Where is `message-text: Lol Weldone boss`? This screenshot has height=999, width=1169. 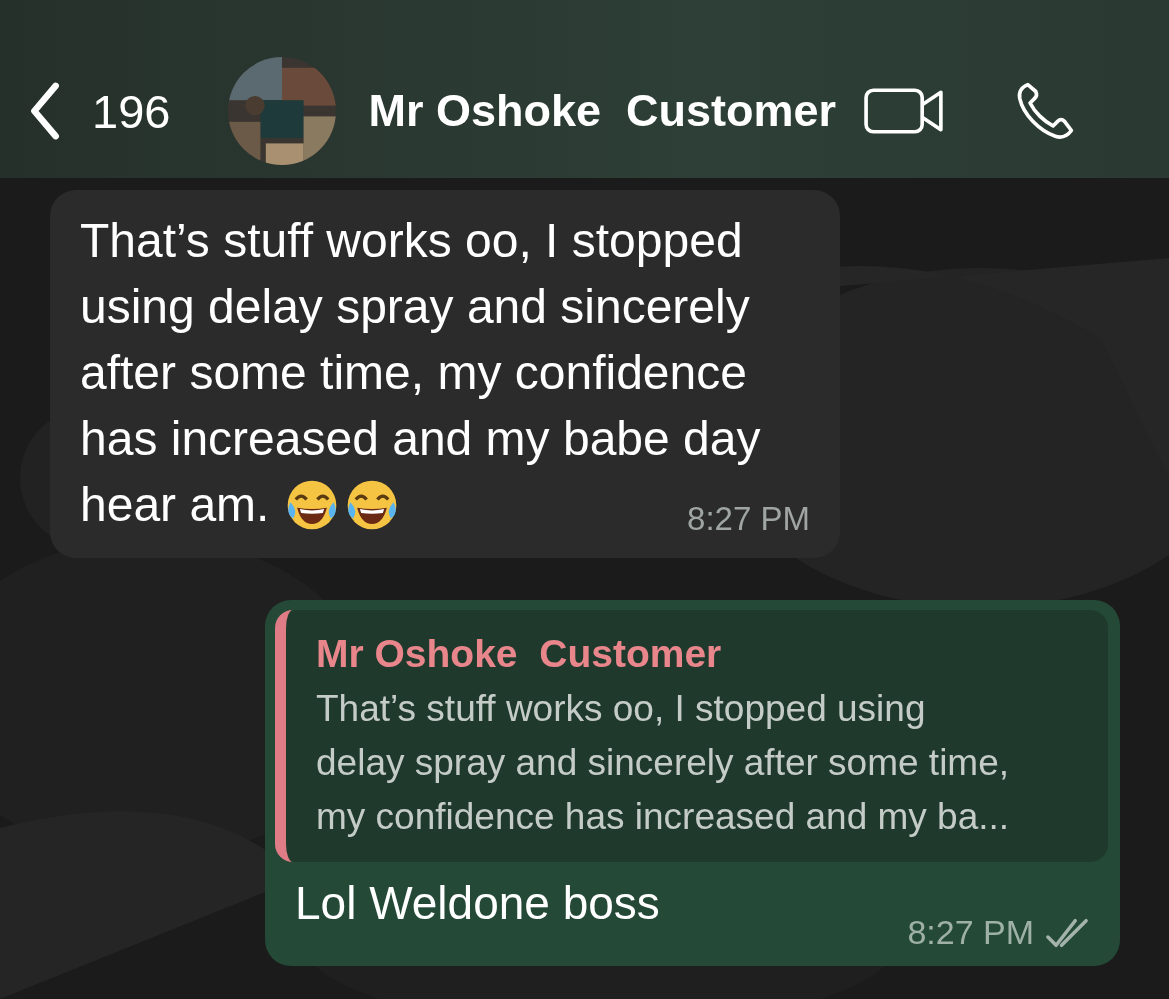 message-text: Lol Weldone boss is located at coordinates (477, 903).